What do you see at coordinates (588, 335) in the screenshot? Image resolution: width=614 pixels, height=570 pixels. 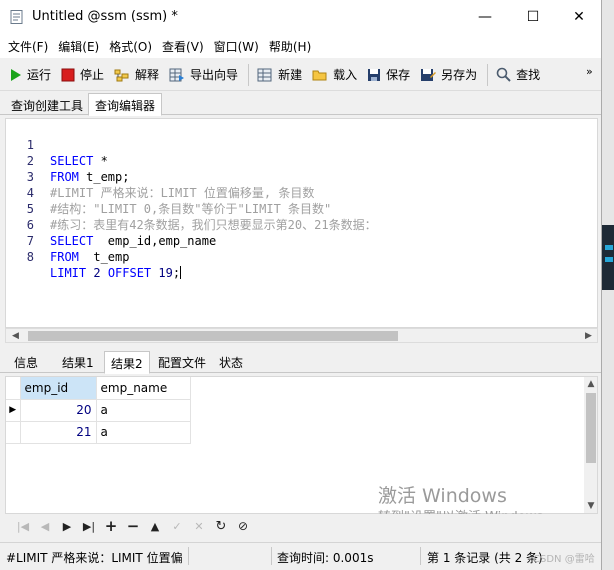 I see `scroll-right-icon: ▶` at bounding box center [588, 335].